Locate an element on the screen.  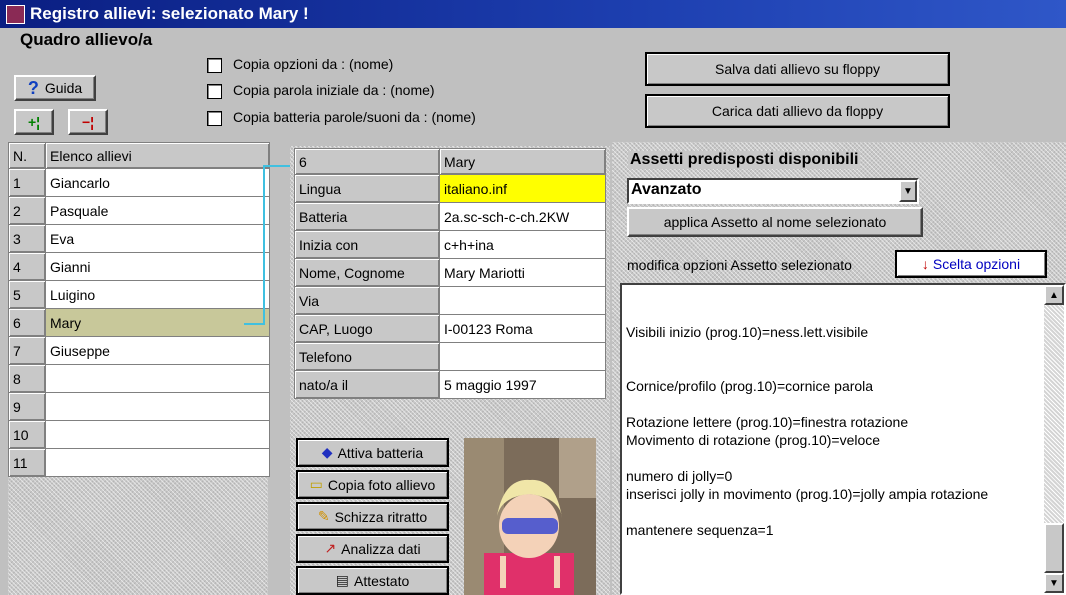
detail-row: Inizia con c+h+ina is located at coordinates (450, 244).